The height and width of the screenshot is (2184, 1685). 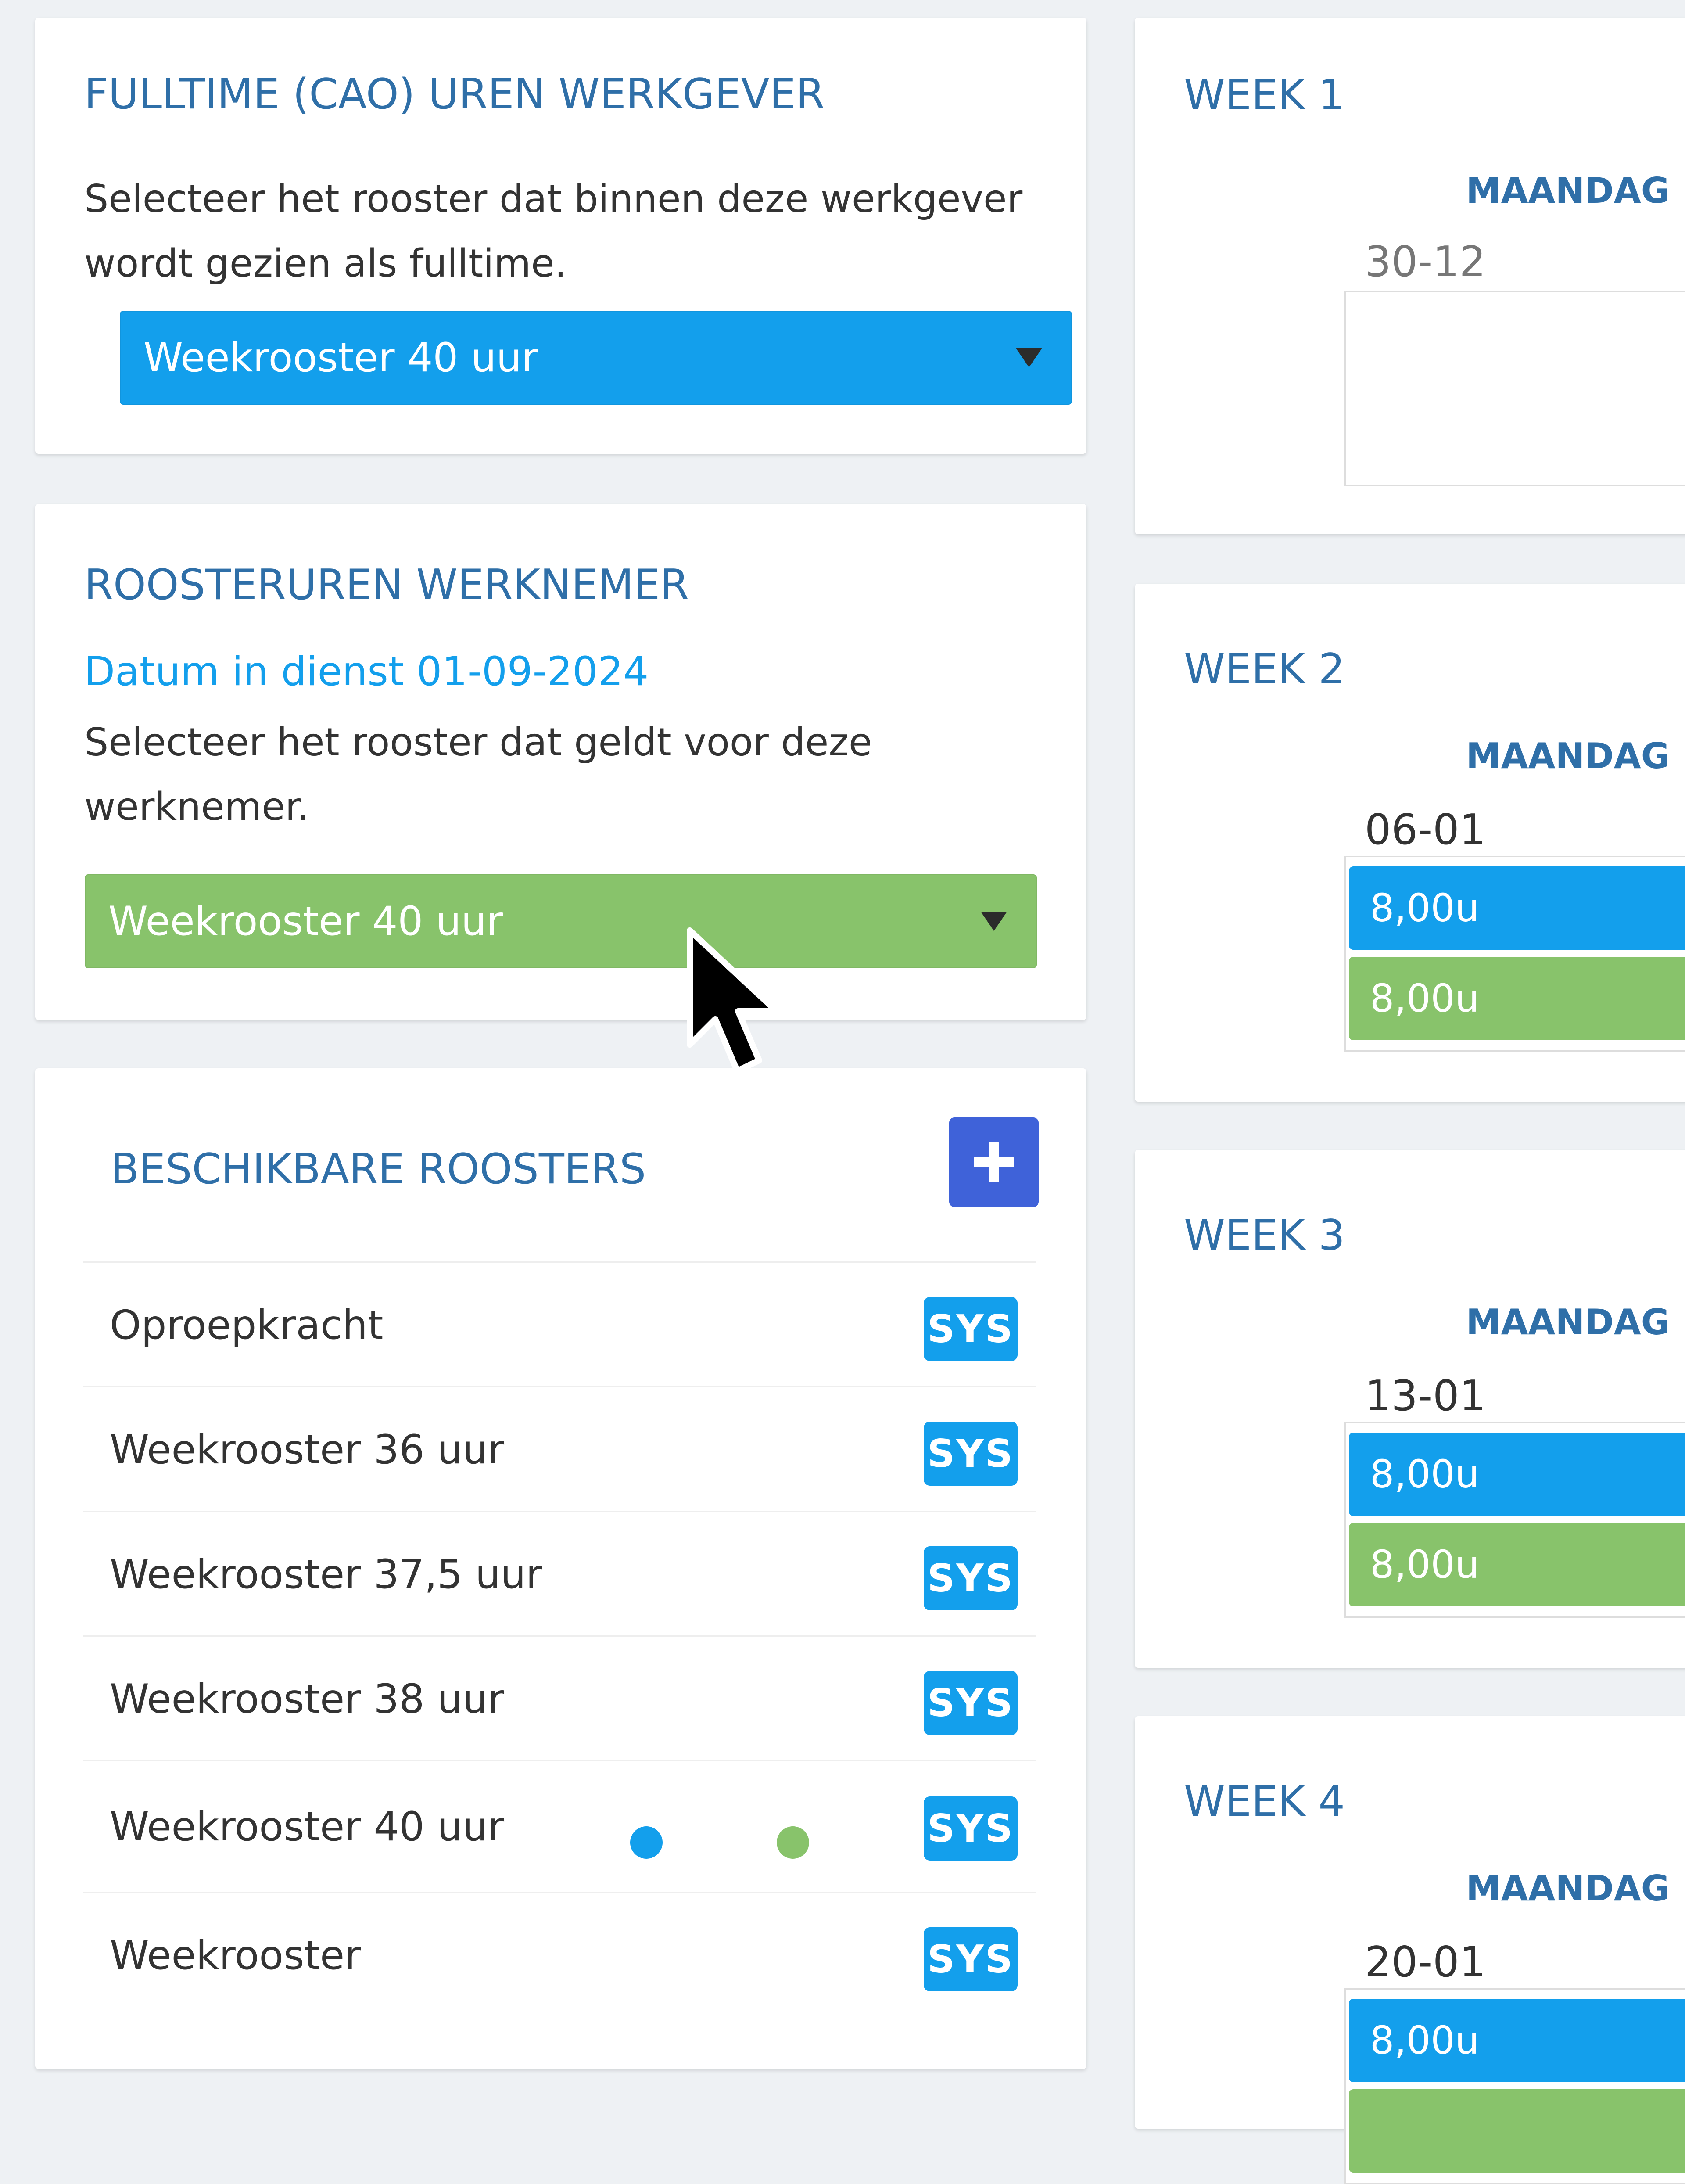 I want to click on roster-label: Weekrooster 40 uur, so click(x=307, y=1827).